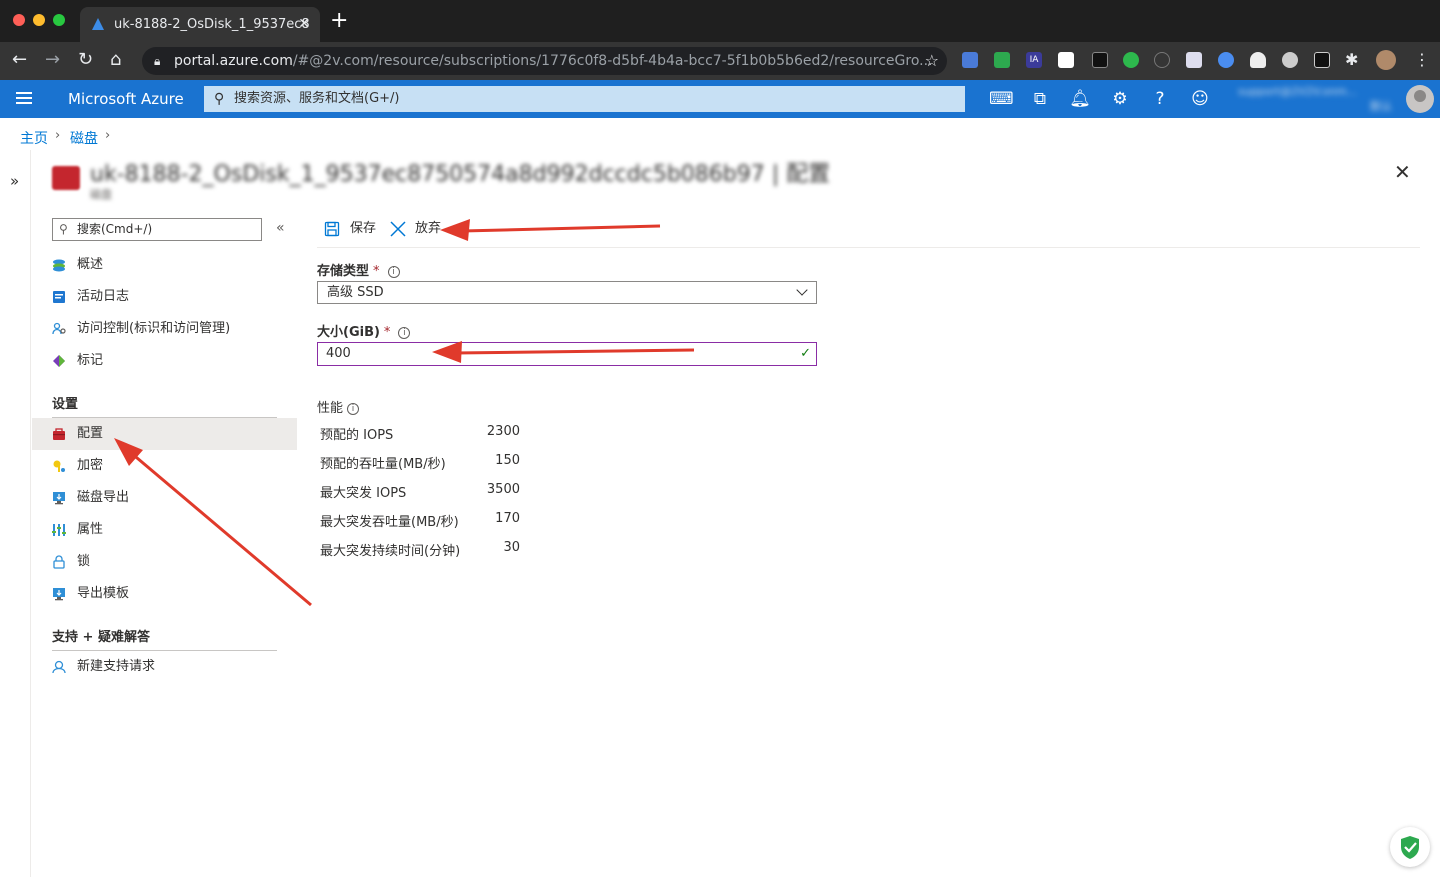 This screenshot has width=1440, height=877. Describe the element at coordinates (503, 489) in the screenshot. I see `perf-value: 3500` at that location.